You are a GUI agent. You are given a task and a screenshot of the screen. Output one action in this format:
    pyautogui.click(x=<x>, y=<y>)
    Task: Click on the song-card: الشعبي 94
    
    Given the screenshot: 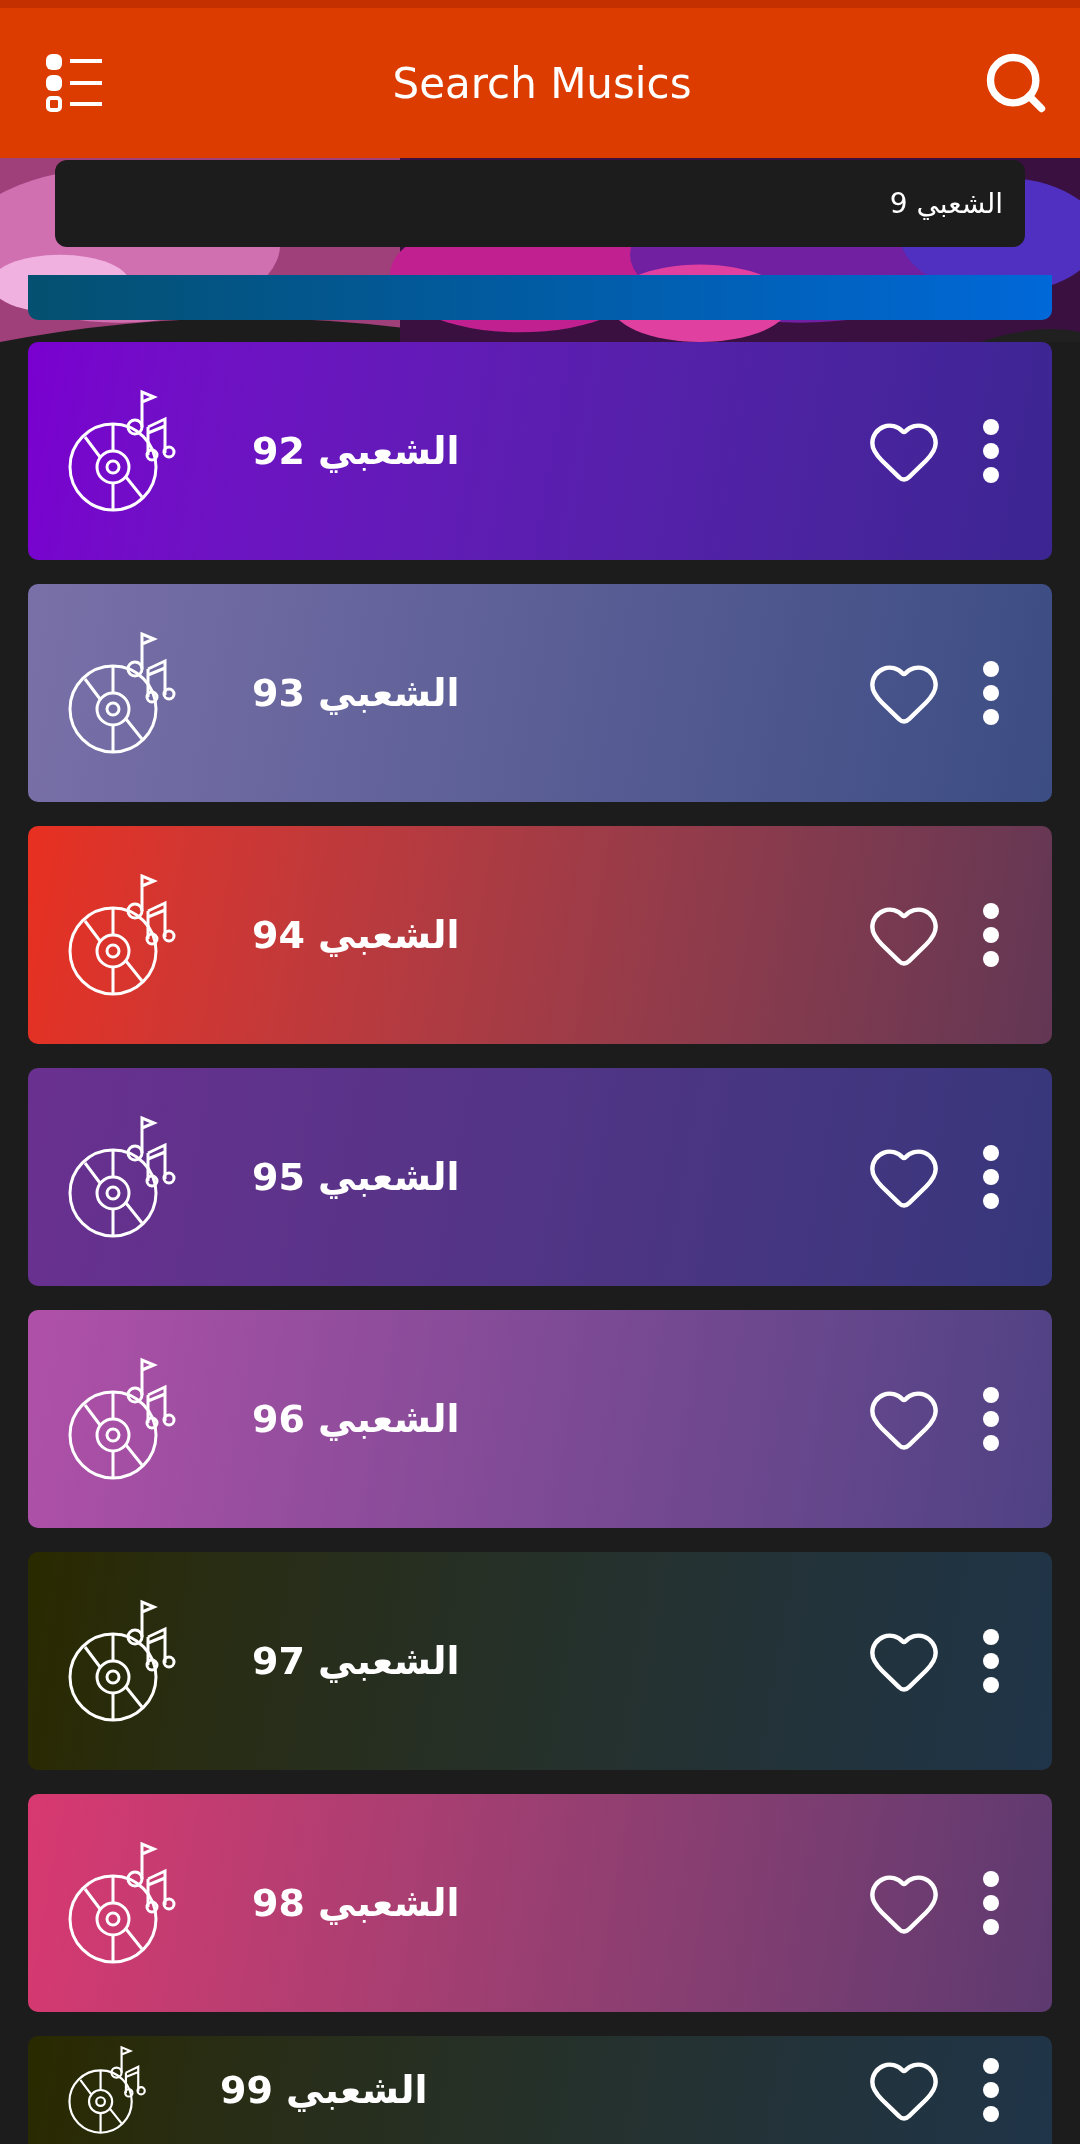 What is the action you would take?
    pyautogui.click(x=540, y=935)
    